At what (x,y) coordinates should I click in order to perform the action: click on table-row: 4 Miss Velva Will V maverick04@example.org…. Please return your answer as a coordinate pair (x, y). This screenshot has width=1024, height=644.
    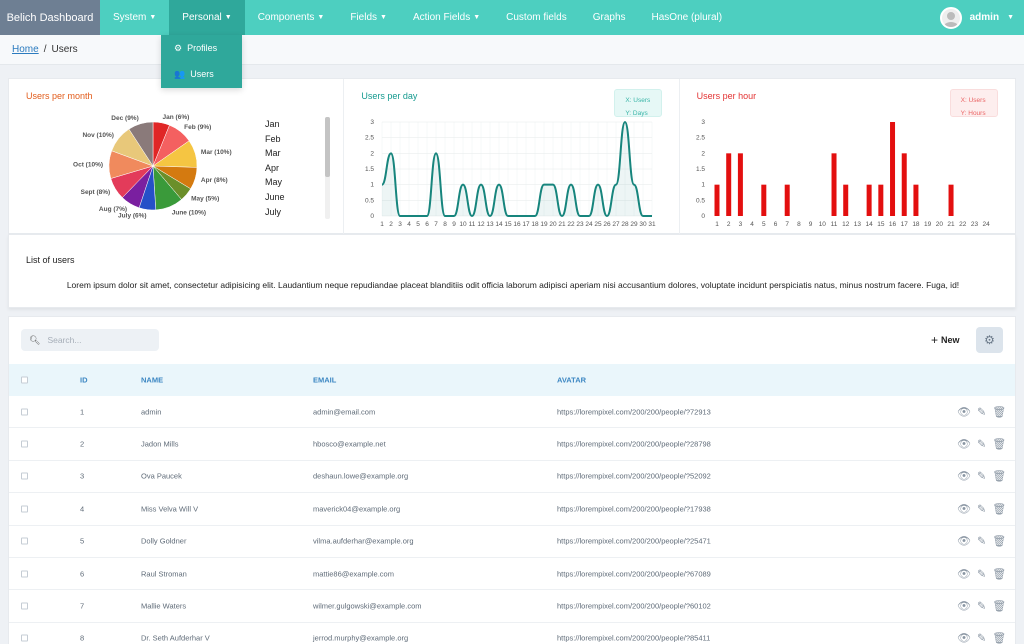
    Looking at the image, I should click on (512, 509).